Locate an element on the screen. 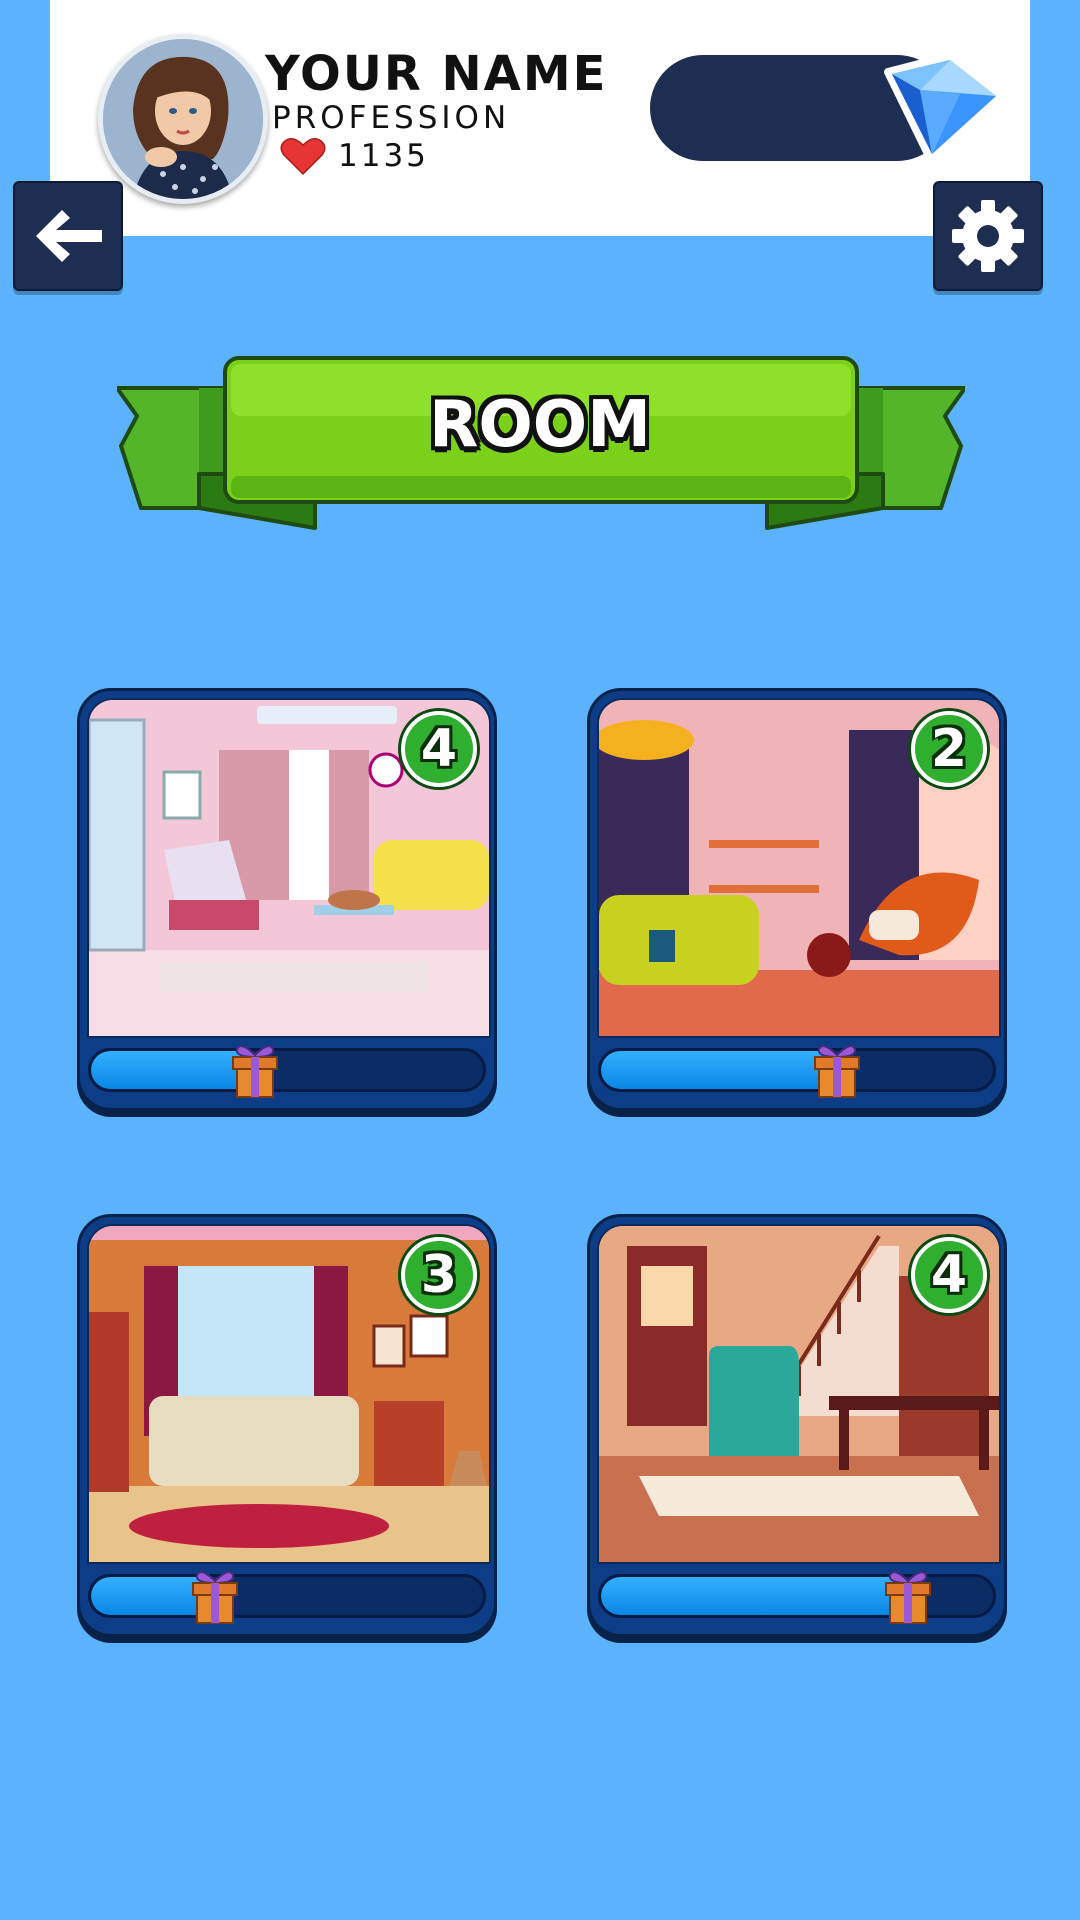 This screenshot has width=1080, height=1920. player-profession: PROFESSION is located at coordinates (391, 118).